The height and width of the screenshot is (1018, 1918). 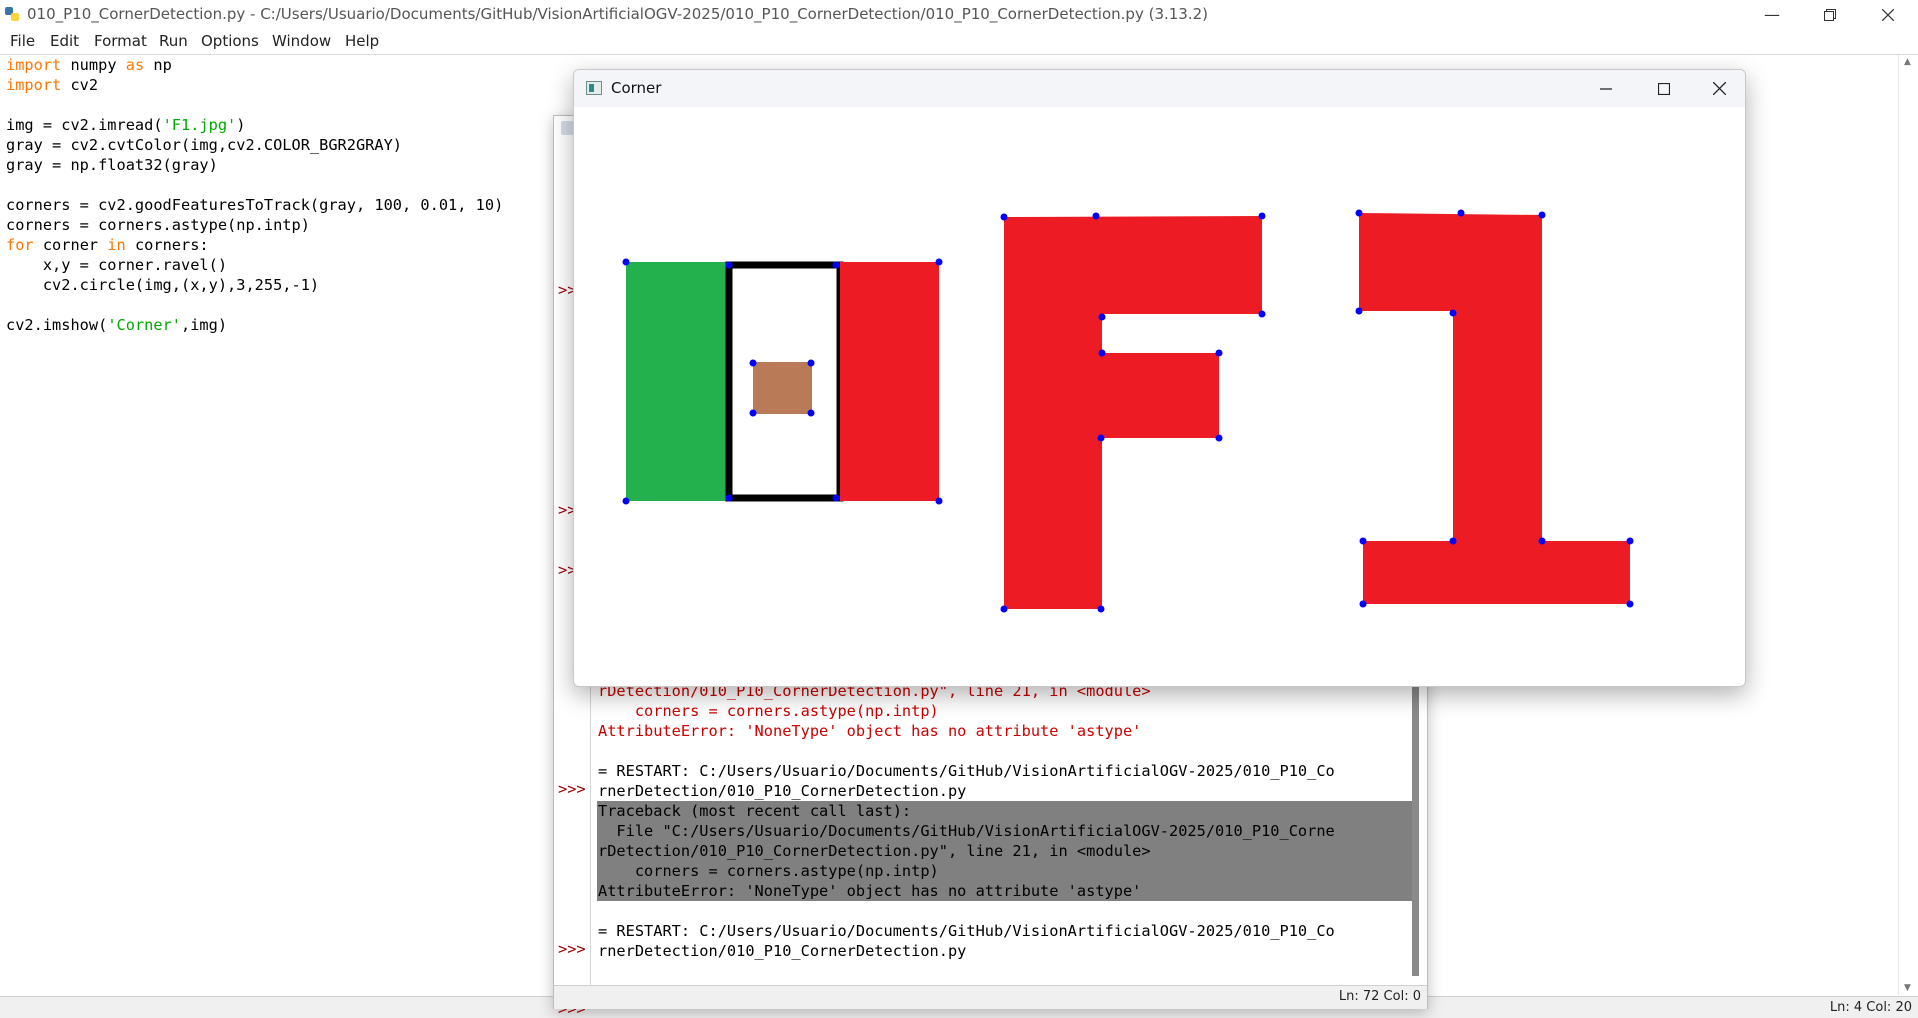 What do you see at coordinates (173, 41) in the screenshot?
I see `menu-run: Run` at bounding box center [173, 41].